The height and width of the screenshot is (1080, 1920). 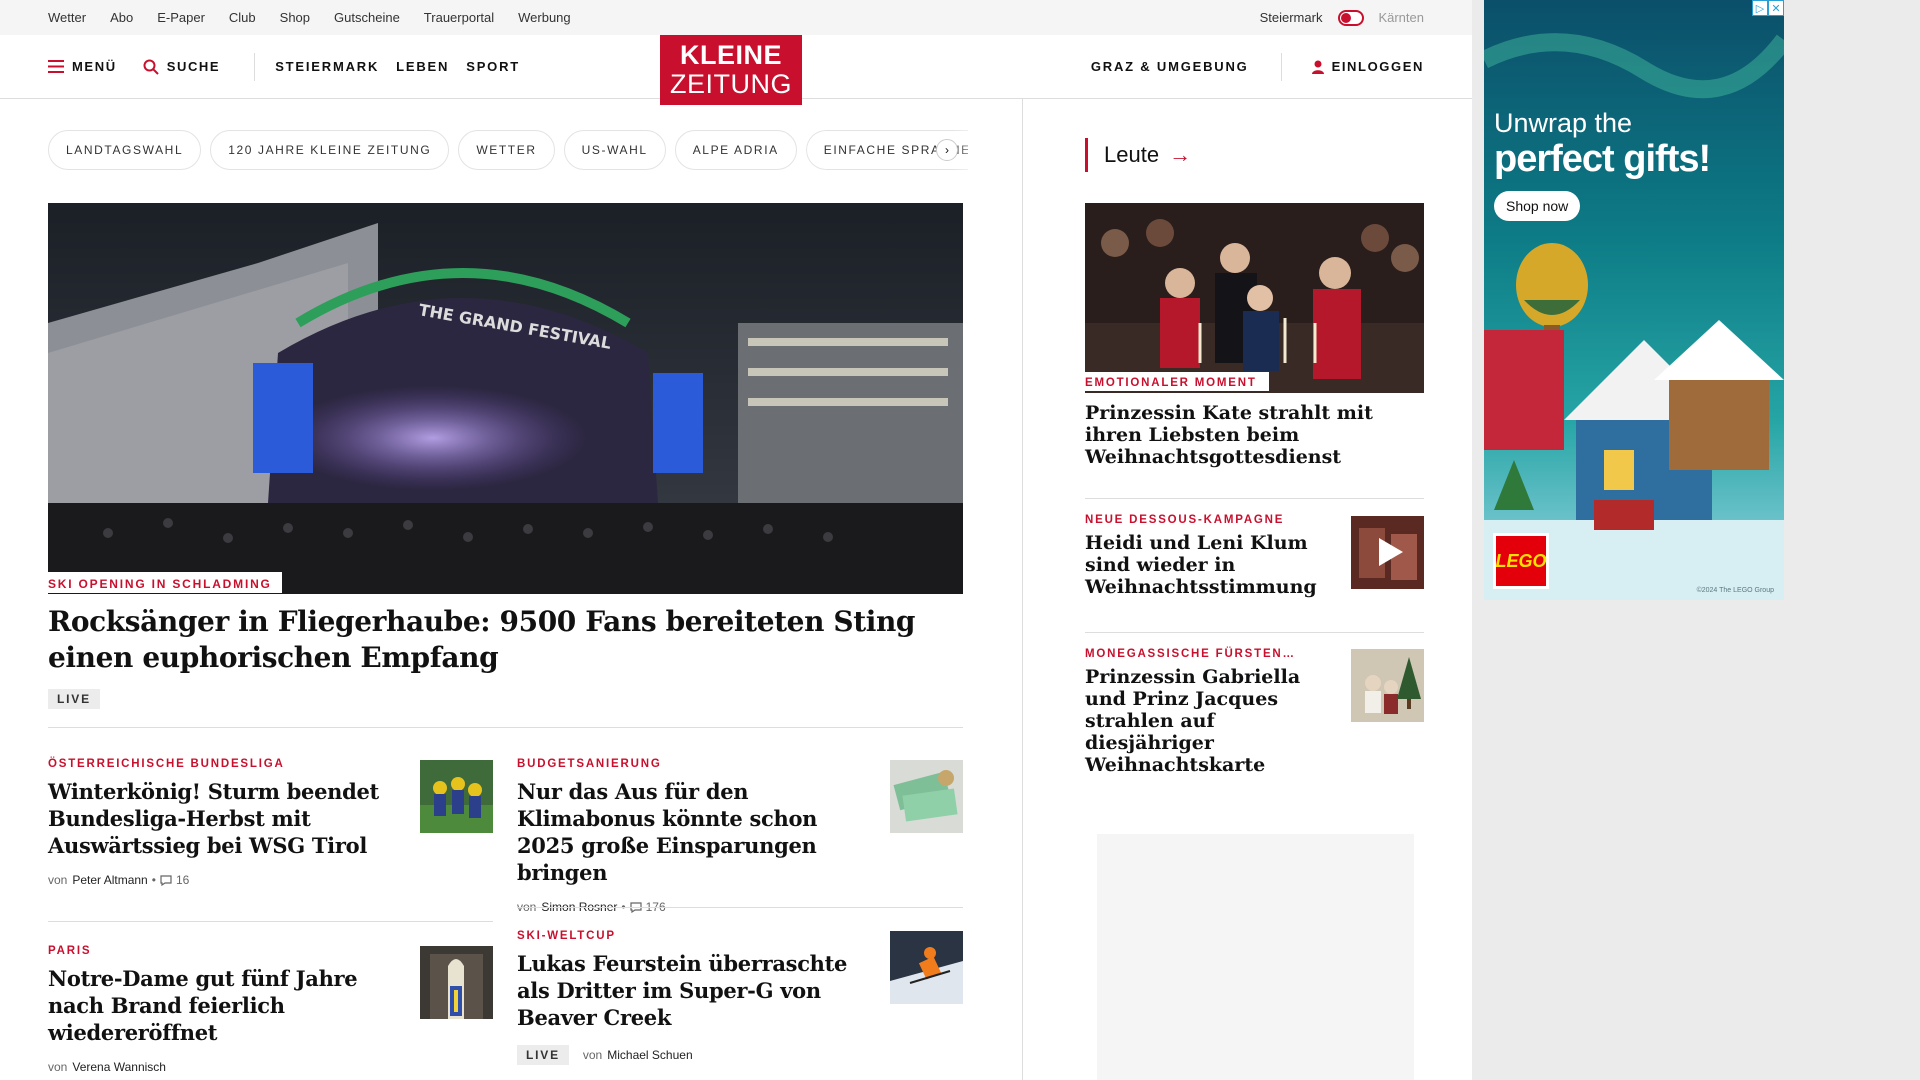 I want to click on utility-link-wetter: Wetter, so click(x=67, y=17).